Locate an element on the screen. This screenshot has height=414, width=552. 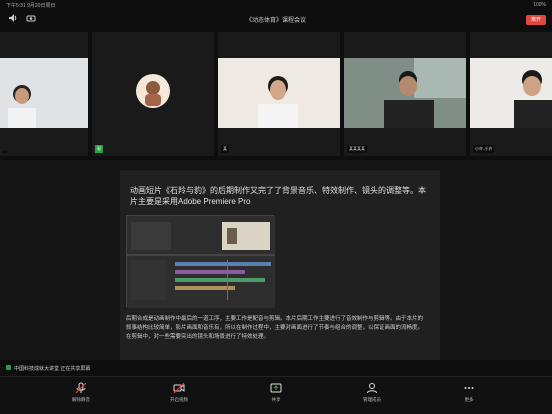
leave-button: 离开 is located at coordinates (536, 20).